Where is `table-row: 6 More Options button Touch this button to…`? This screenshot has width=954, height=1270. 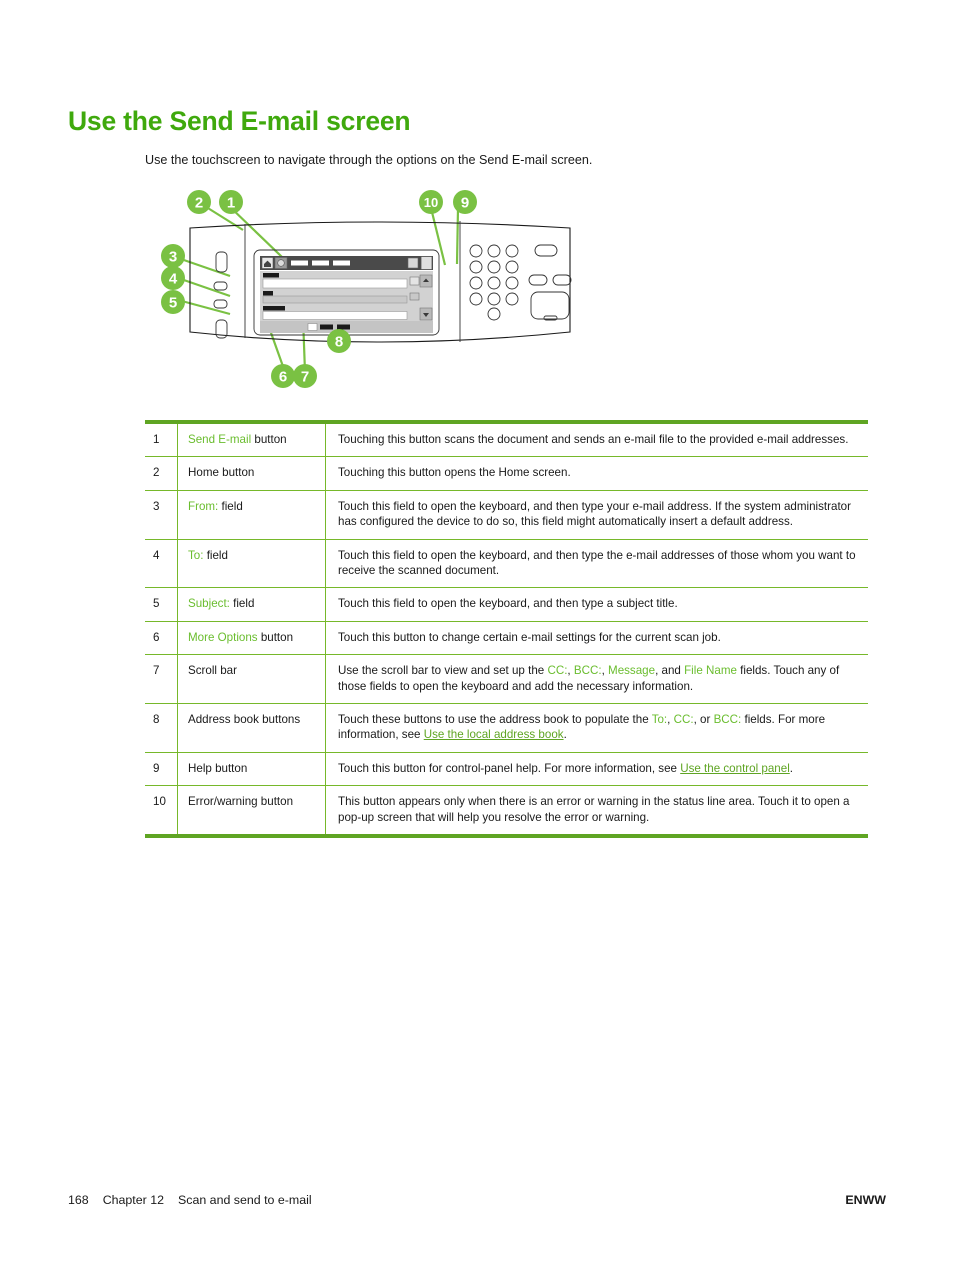
table-row: 6 More Options button Touch this button to… is located at coordinates (506, 638).